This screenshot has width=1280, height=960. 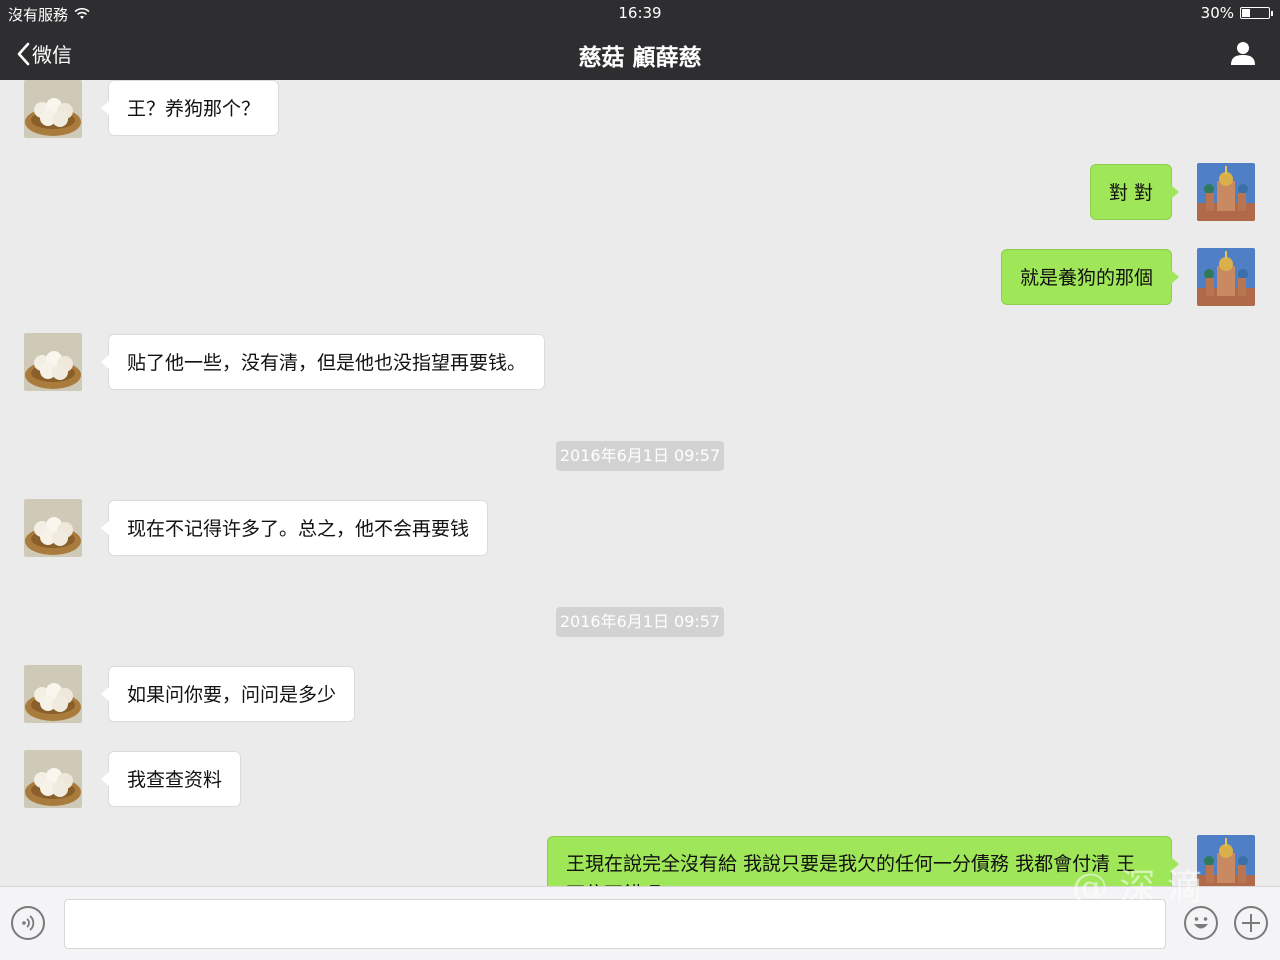 I want to click on message-text: 王？养狗那个？, so click(x=194, y=109).